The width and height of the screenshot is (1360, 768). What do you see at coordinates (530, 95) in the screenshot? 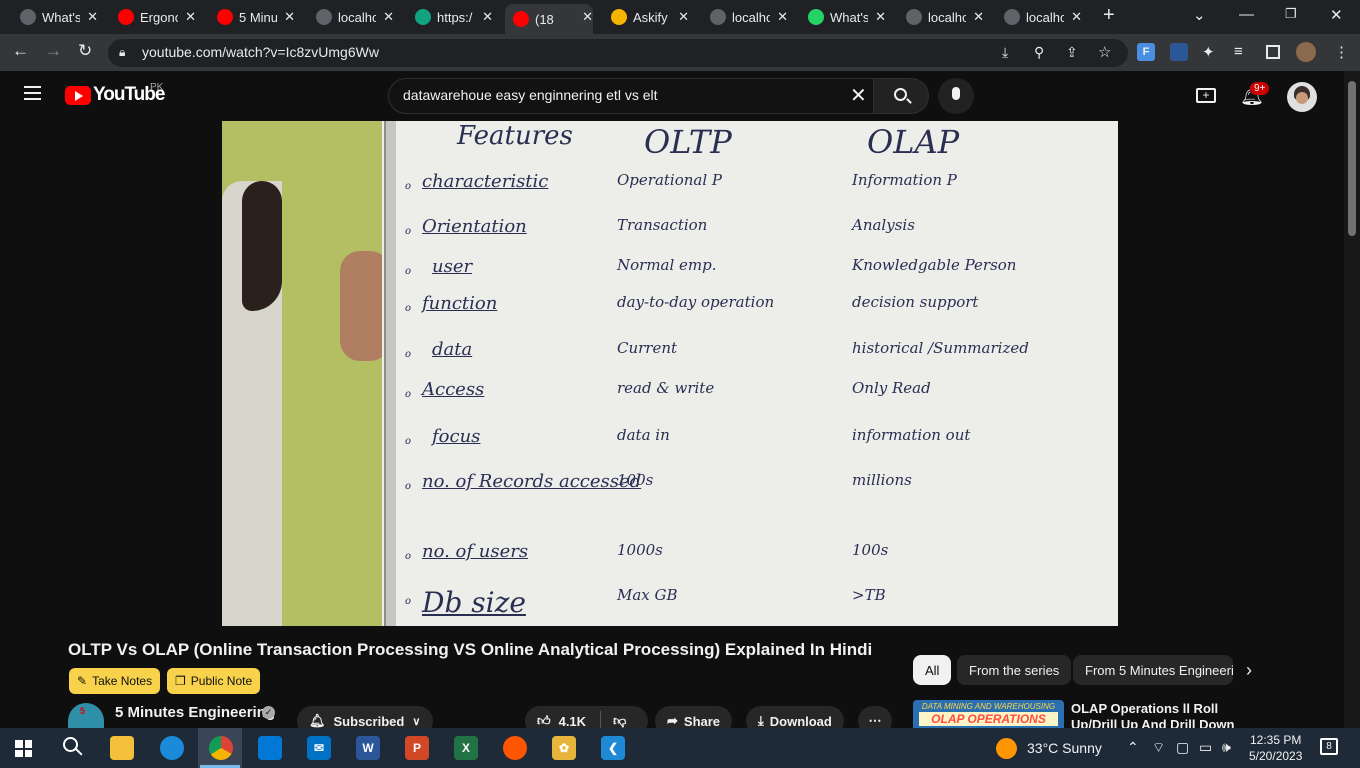
I see `search-input-text: datawarehoue easy enginnering etl vs elt` at bounding box center [530, 95].